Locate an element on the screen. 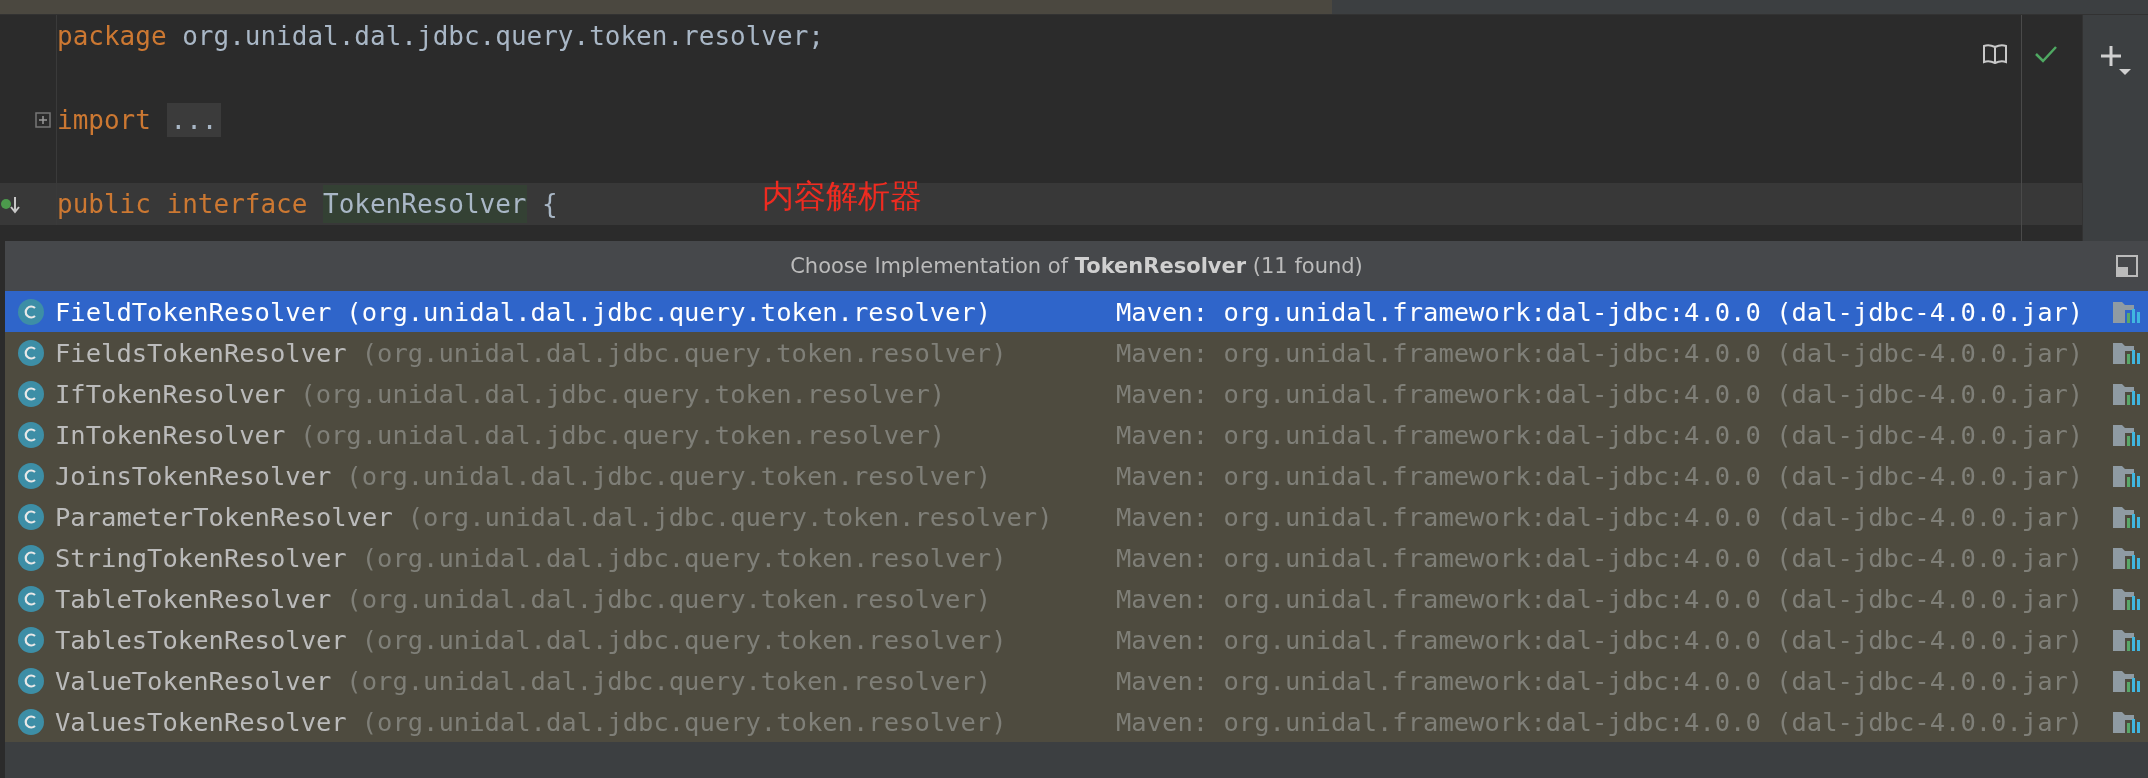  book-icon is located at coordinates (1995, 54).